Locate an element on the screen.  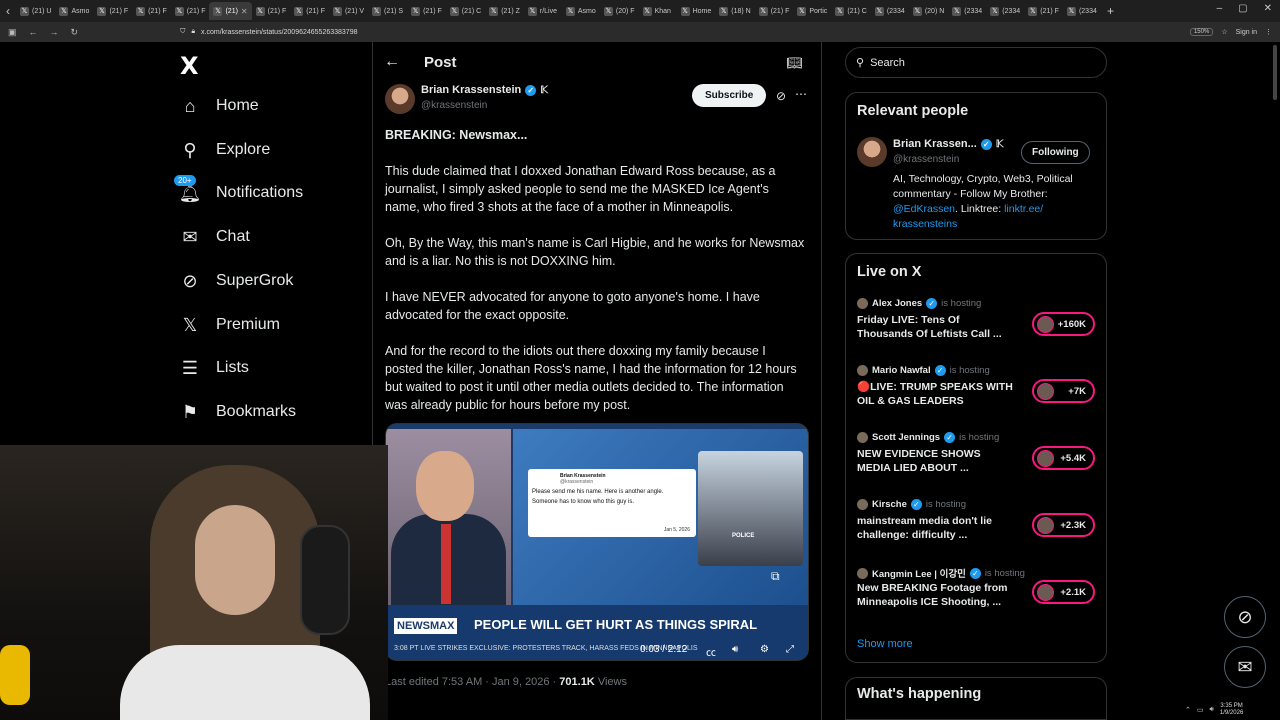
scrollbar is located at coordinates (1275, 72).